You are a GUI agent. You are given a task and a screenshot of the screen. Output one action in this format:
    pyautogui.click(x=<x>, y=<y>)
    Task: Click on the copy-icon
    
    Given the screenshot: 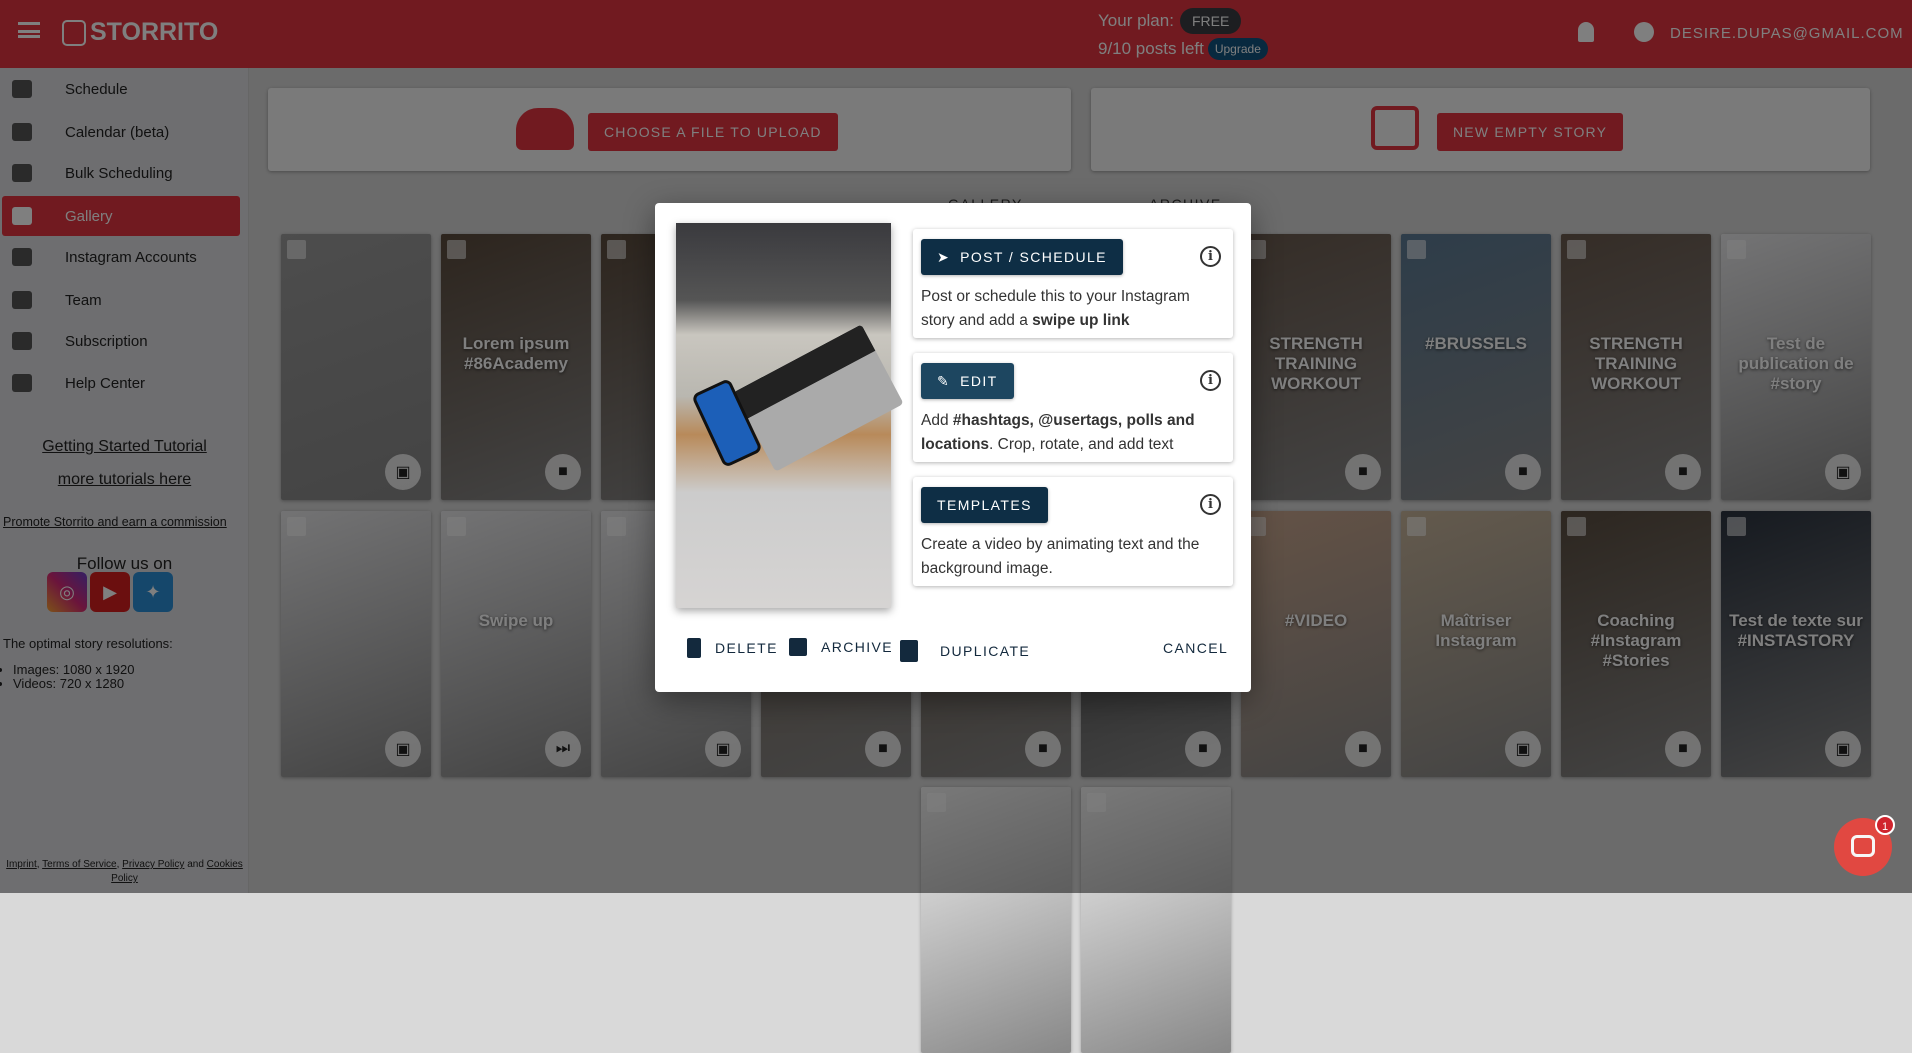 What is the action you would take?
    pyautogui.click(x=909, y=651)
    